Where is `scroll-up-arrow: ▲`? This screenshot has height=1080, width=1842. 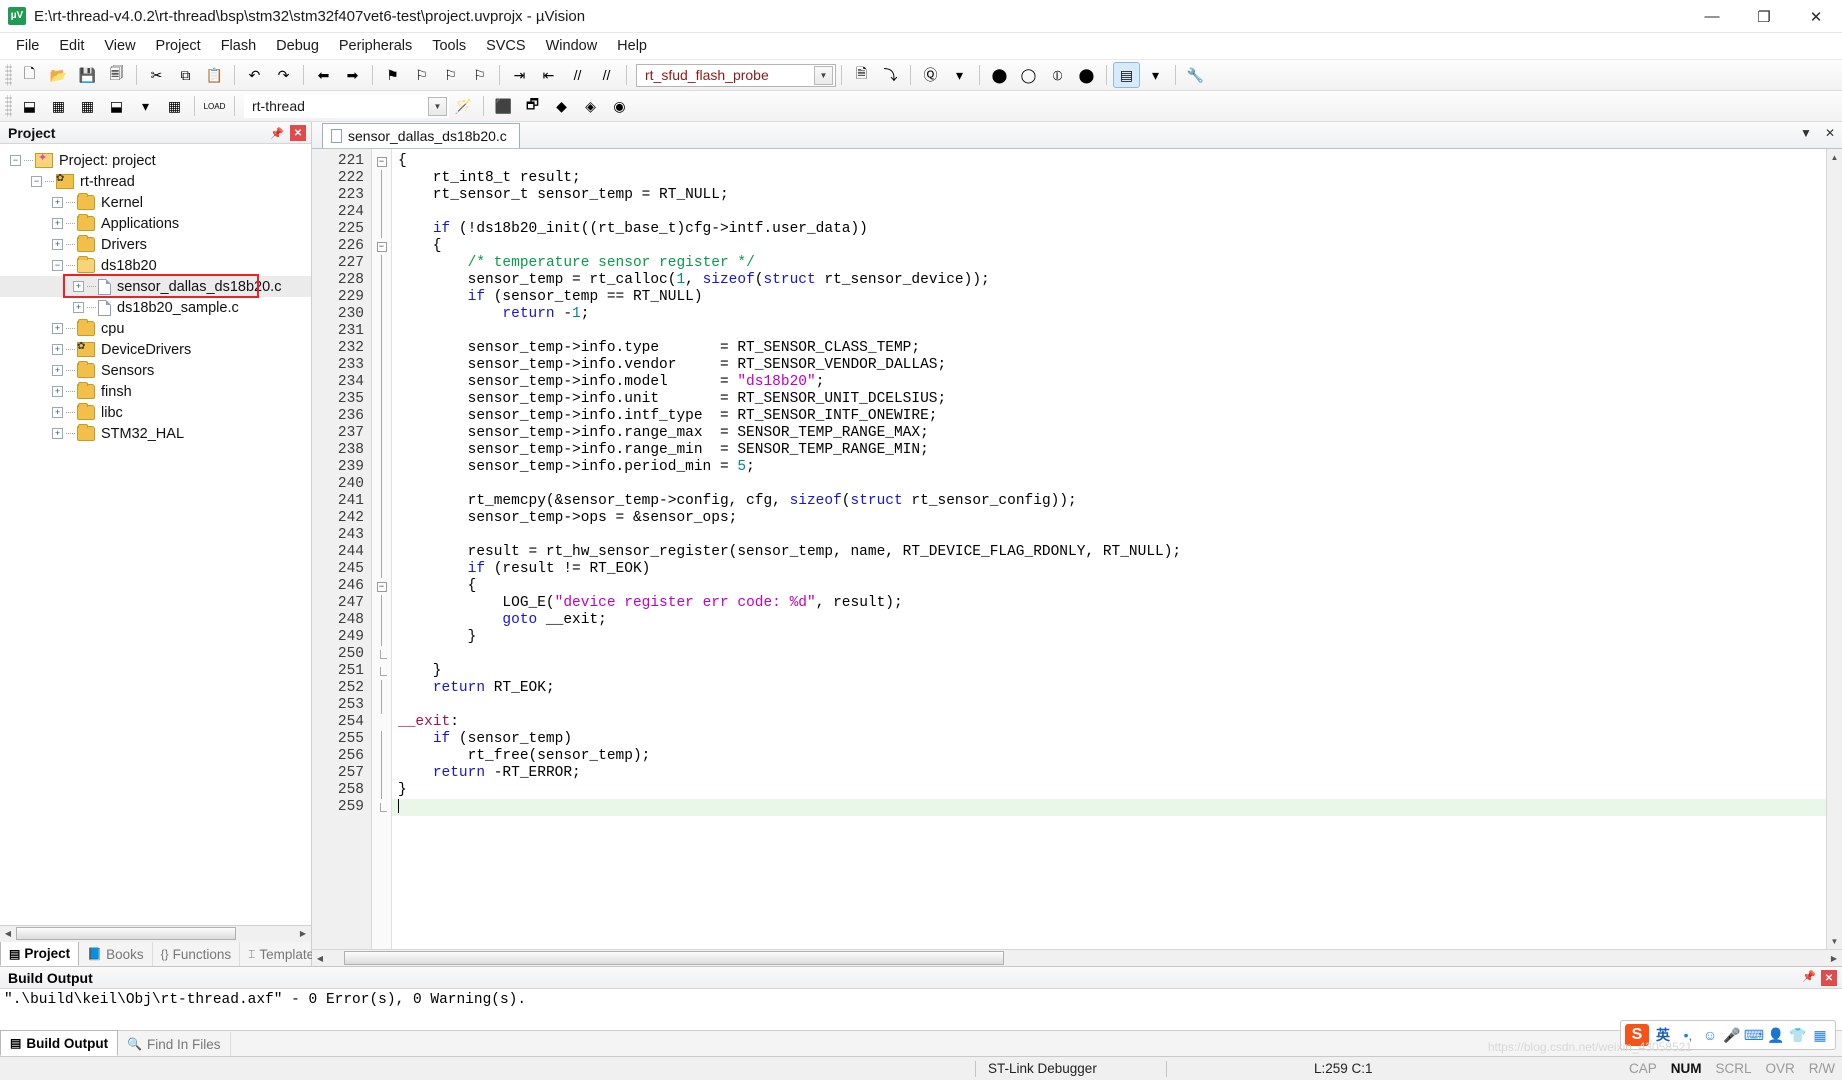
scroll-up-arrow: ▲ is located at coordinates (1834, 157).